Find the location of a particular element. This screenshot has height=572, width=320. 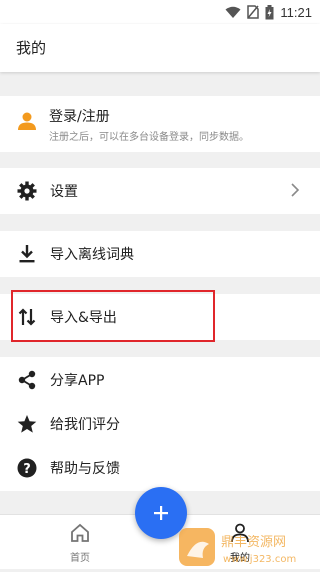

watermark-logo: 鼎丰资源网 www.j323.com is located at coordinates (237, 547).